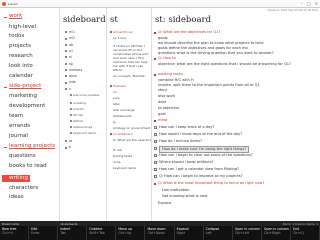  What do you see at coordinates (176, 190) in the screenshot?
I see `note-row: Low motivation` at bounding box center [176, 190].